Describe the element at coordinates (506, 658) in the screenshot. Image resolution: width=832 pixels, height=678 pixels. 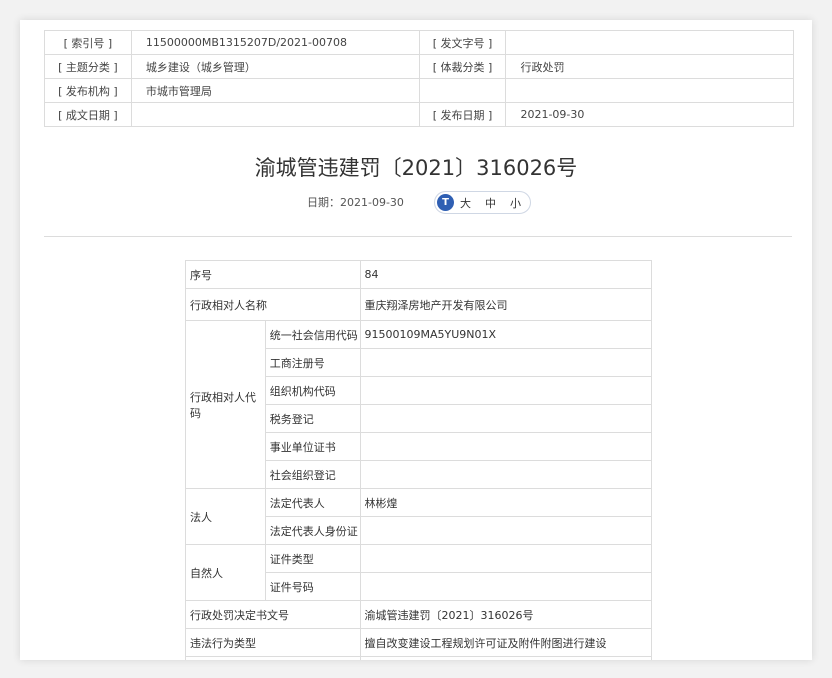
I see `next-row-value` at that location.